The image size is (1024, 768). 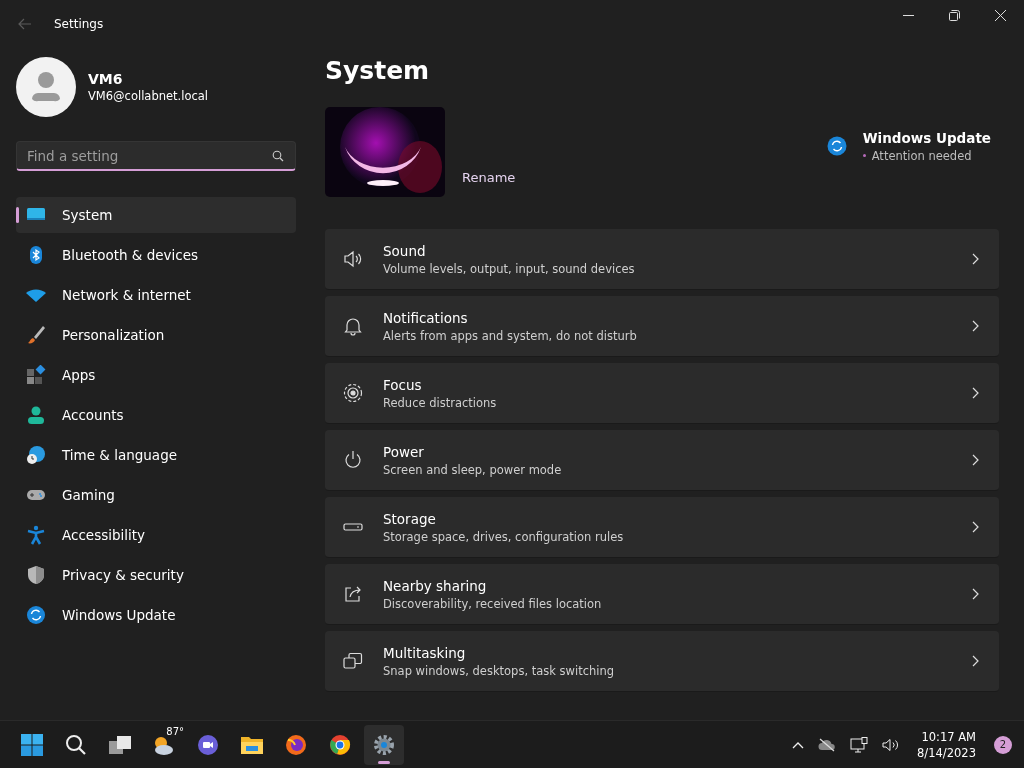 I want to click on settings-card: Power Screen and sleep, power mode, so click(x=662, y=460).